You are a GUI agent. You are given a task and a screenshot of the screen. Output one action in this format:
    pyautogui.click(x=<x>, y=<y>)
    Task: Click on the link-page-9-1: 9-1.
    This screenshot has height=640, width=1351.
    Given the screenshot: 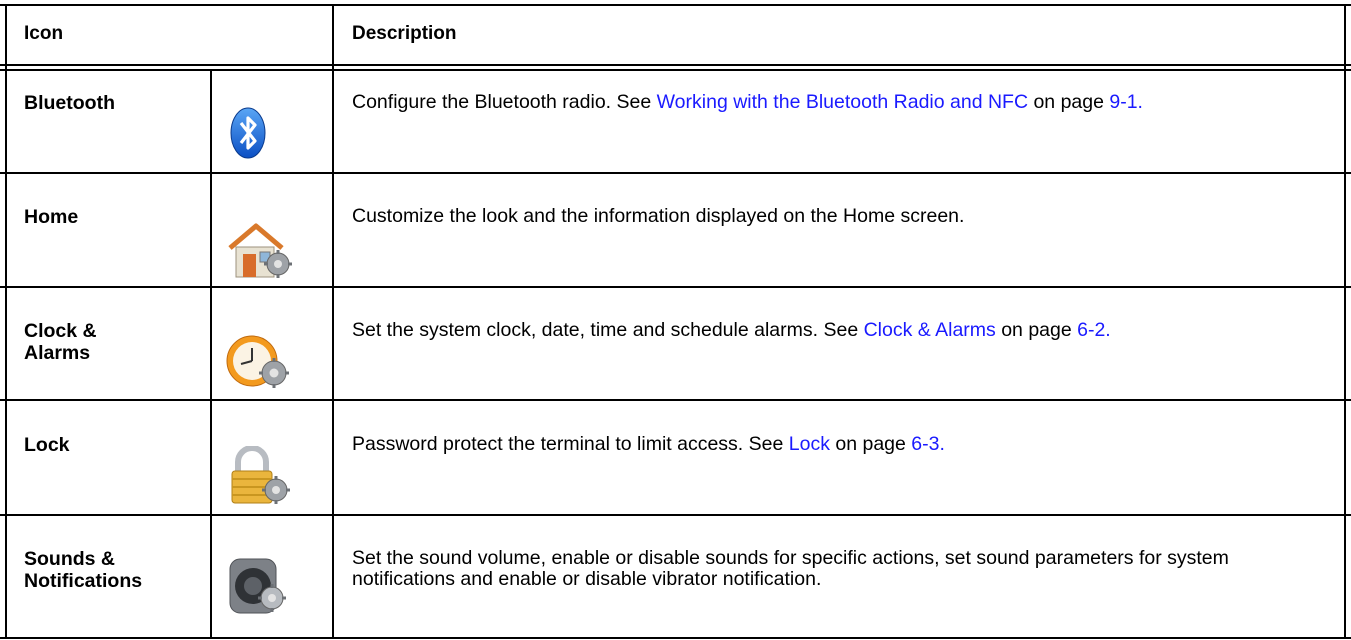 What is the action you would take?
    pyautogui.click(x=1126, y=102)
    